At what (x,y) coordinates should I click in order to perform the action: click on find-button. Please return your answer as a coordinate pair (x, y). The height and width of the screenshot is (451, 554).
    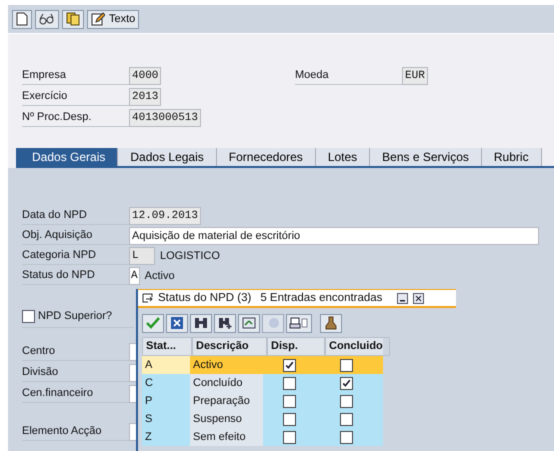
    Looking at the image, I should click on (201, 323).